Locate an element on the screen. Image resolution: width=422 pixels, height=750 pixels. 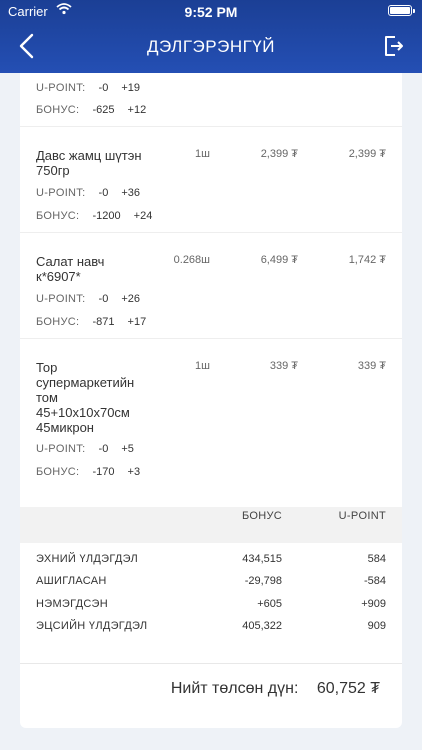
divider is located at coordinates (211, 663).